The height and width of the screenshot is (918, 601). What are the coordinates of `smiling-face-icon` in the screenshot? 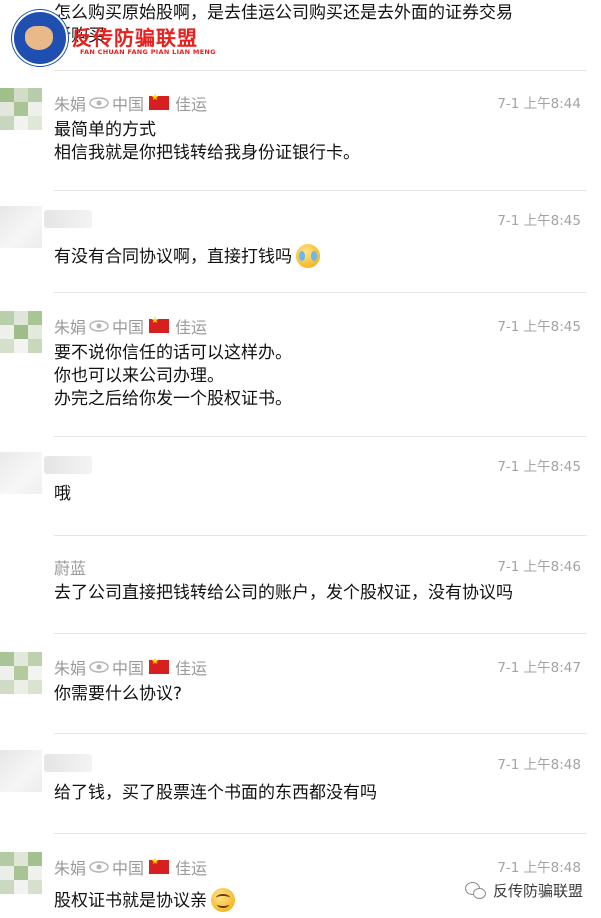 It's located at (223, 900).